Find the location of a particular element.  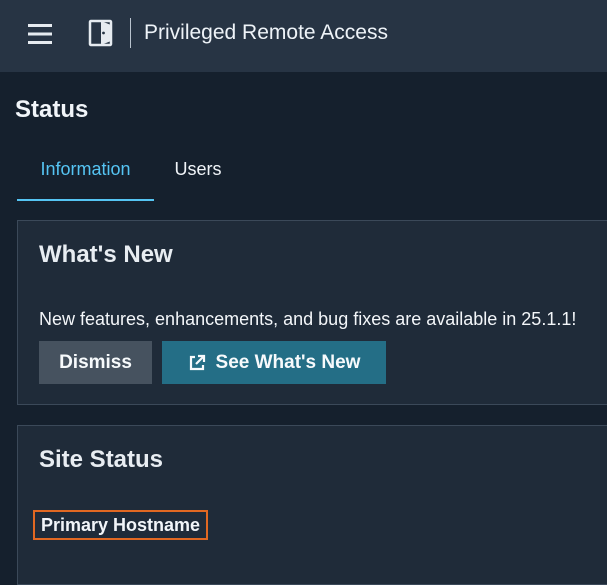

see-whats-new-label: See What's New is located at coordinates (288, 362).